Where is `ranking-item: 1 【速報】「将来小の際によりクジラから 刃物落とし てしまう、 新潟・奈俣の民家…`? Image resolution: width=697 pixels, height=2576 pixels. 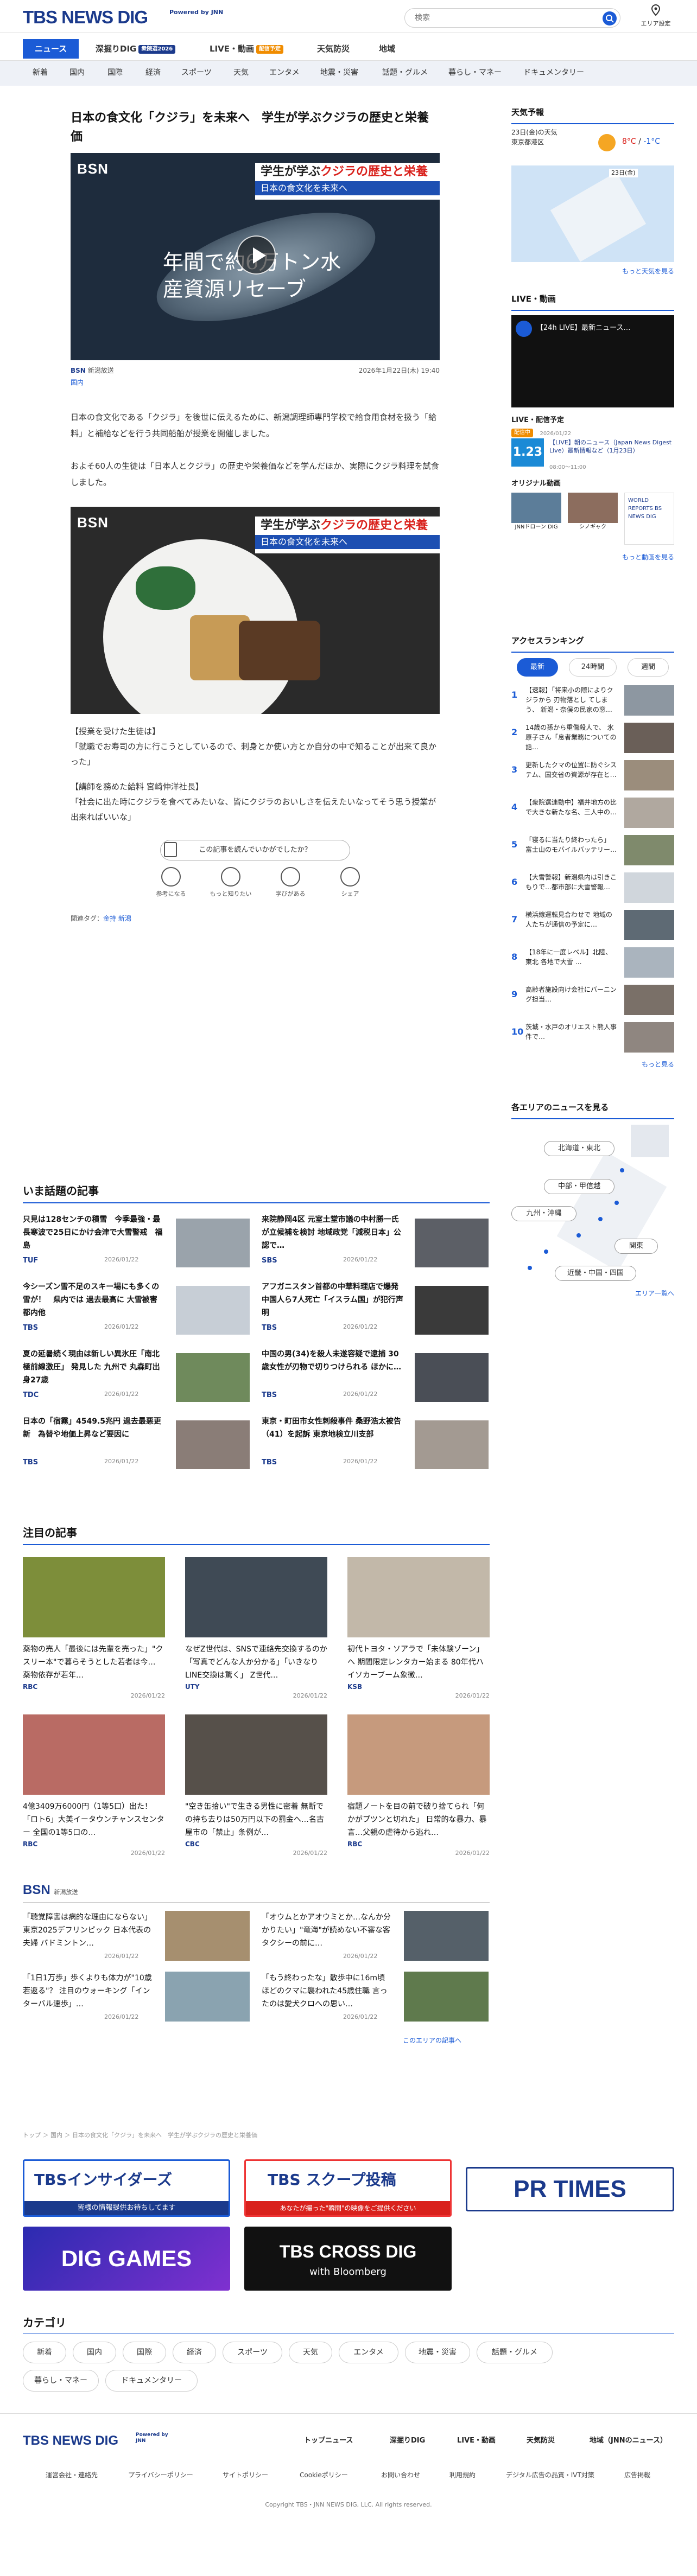
ranking-item: 1 【速報】「将来小の際によりクジラから 刃物落とし てしまう、 新潟・奈俣の民家… is located at coordinates (592, 701).